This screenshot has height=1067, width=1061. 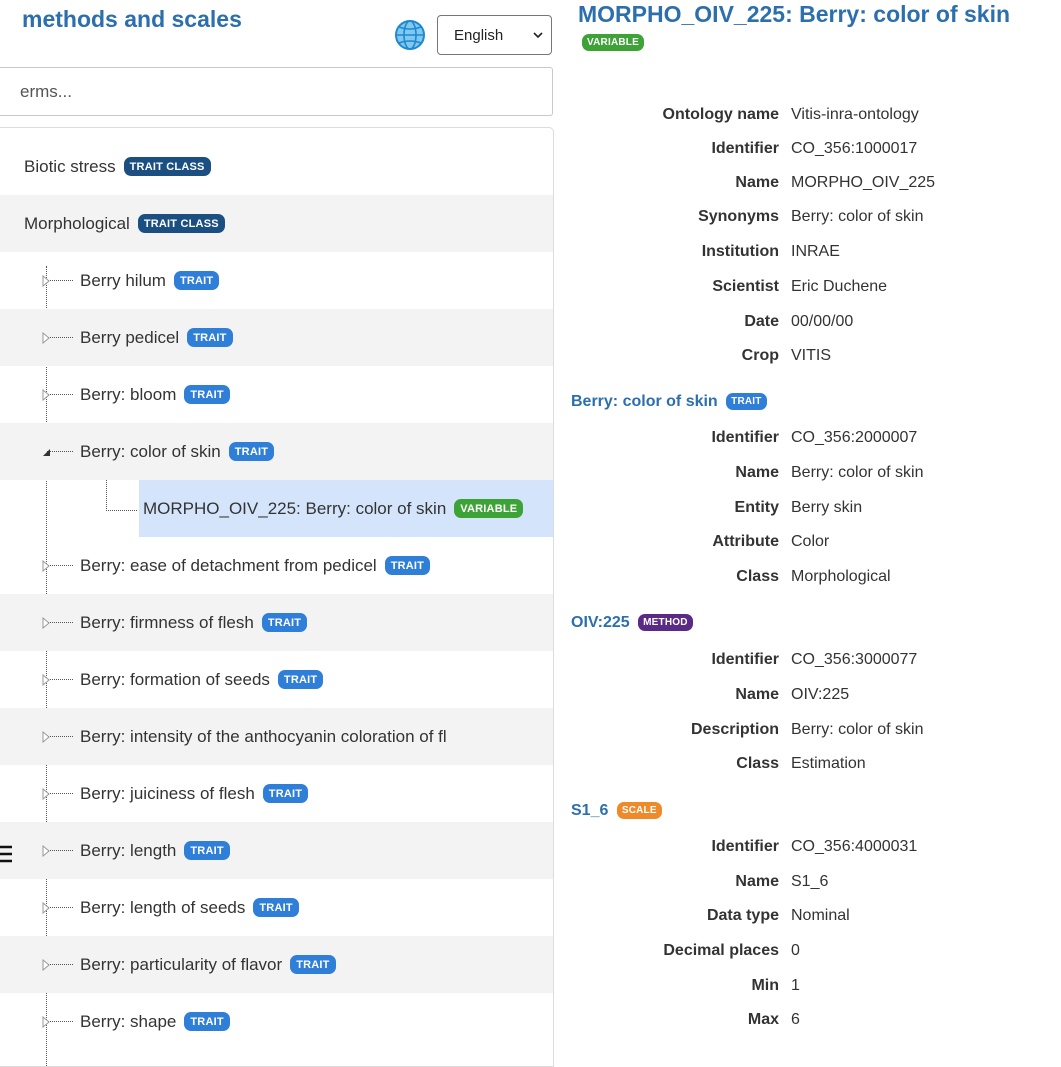 What do you see at coordinates (276, 964) in the screenshot?
I see `tree-node-berry-particularity-of-flavor: Berry: particularity of flavor TRAIT` at bounding box center [276, 964].